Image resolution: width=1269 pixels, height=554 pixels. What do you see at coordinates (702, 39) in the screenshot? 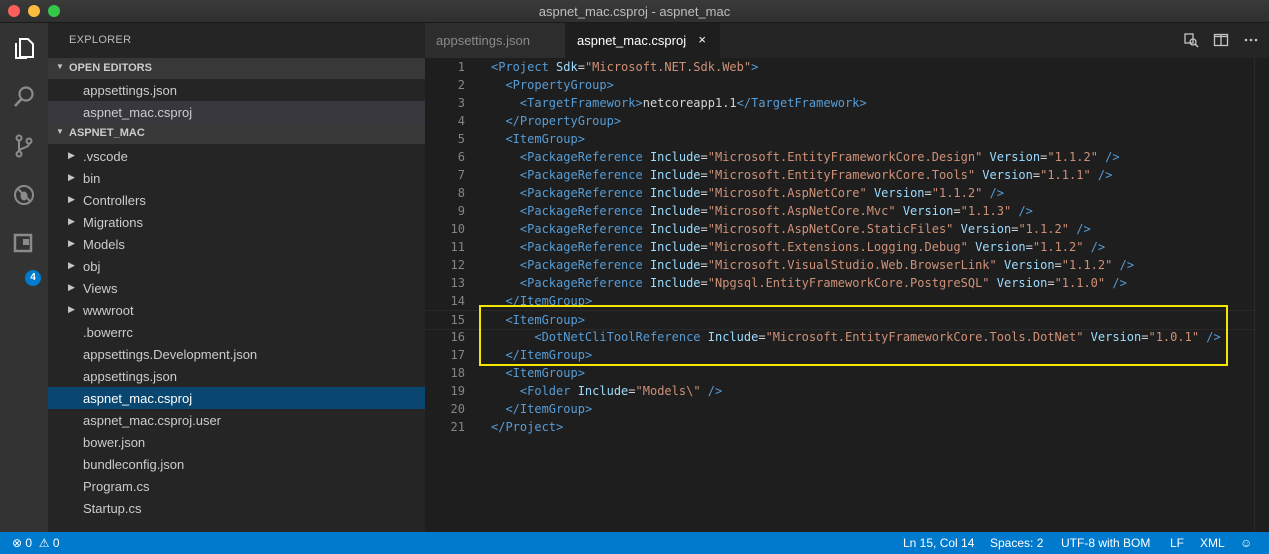
I see `close-icon: ×` at bounding box center [702, 39].